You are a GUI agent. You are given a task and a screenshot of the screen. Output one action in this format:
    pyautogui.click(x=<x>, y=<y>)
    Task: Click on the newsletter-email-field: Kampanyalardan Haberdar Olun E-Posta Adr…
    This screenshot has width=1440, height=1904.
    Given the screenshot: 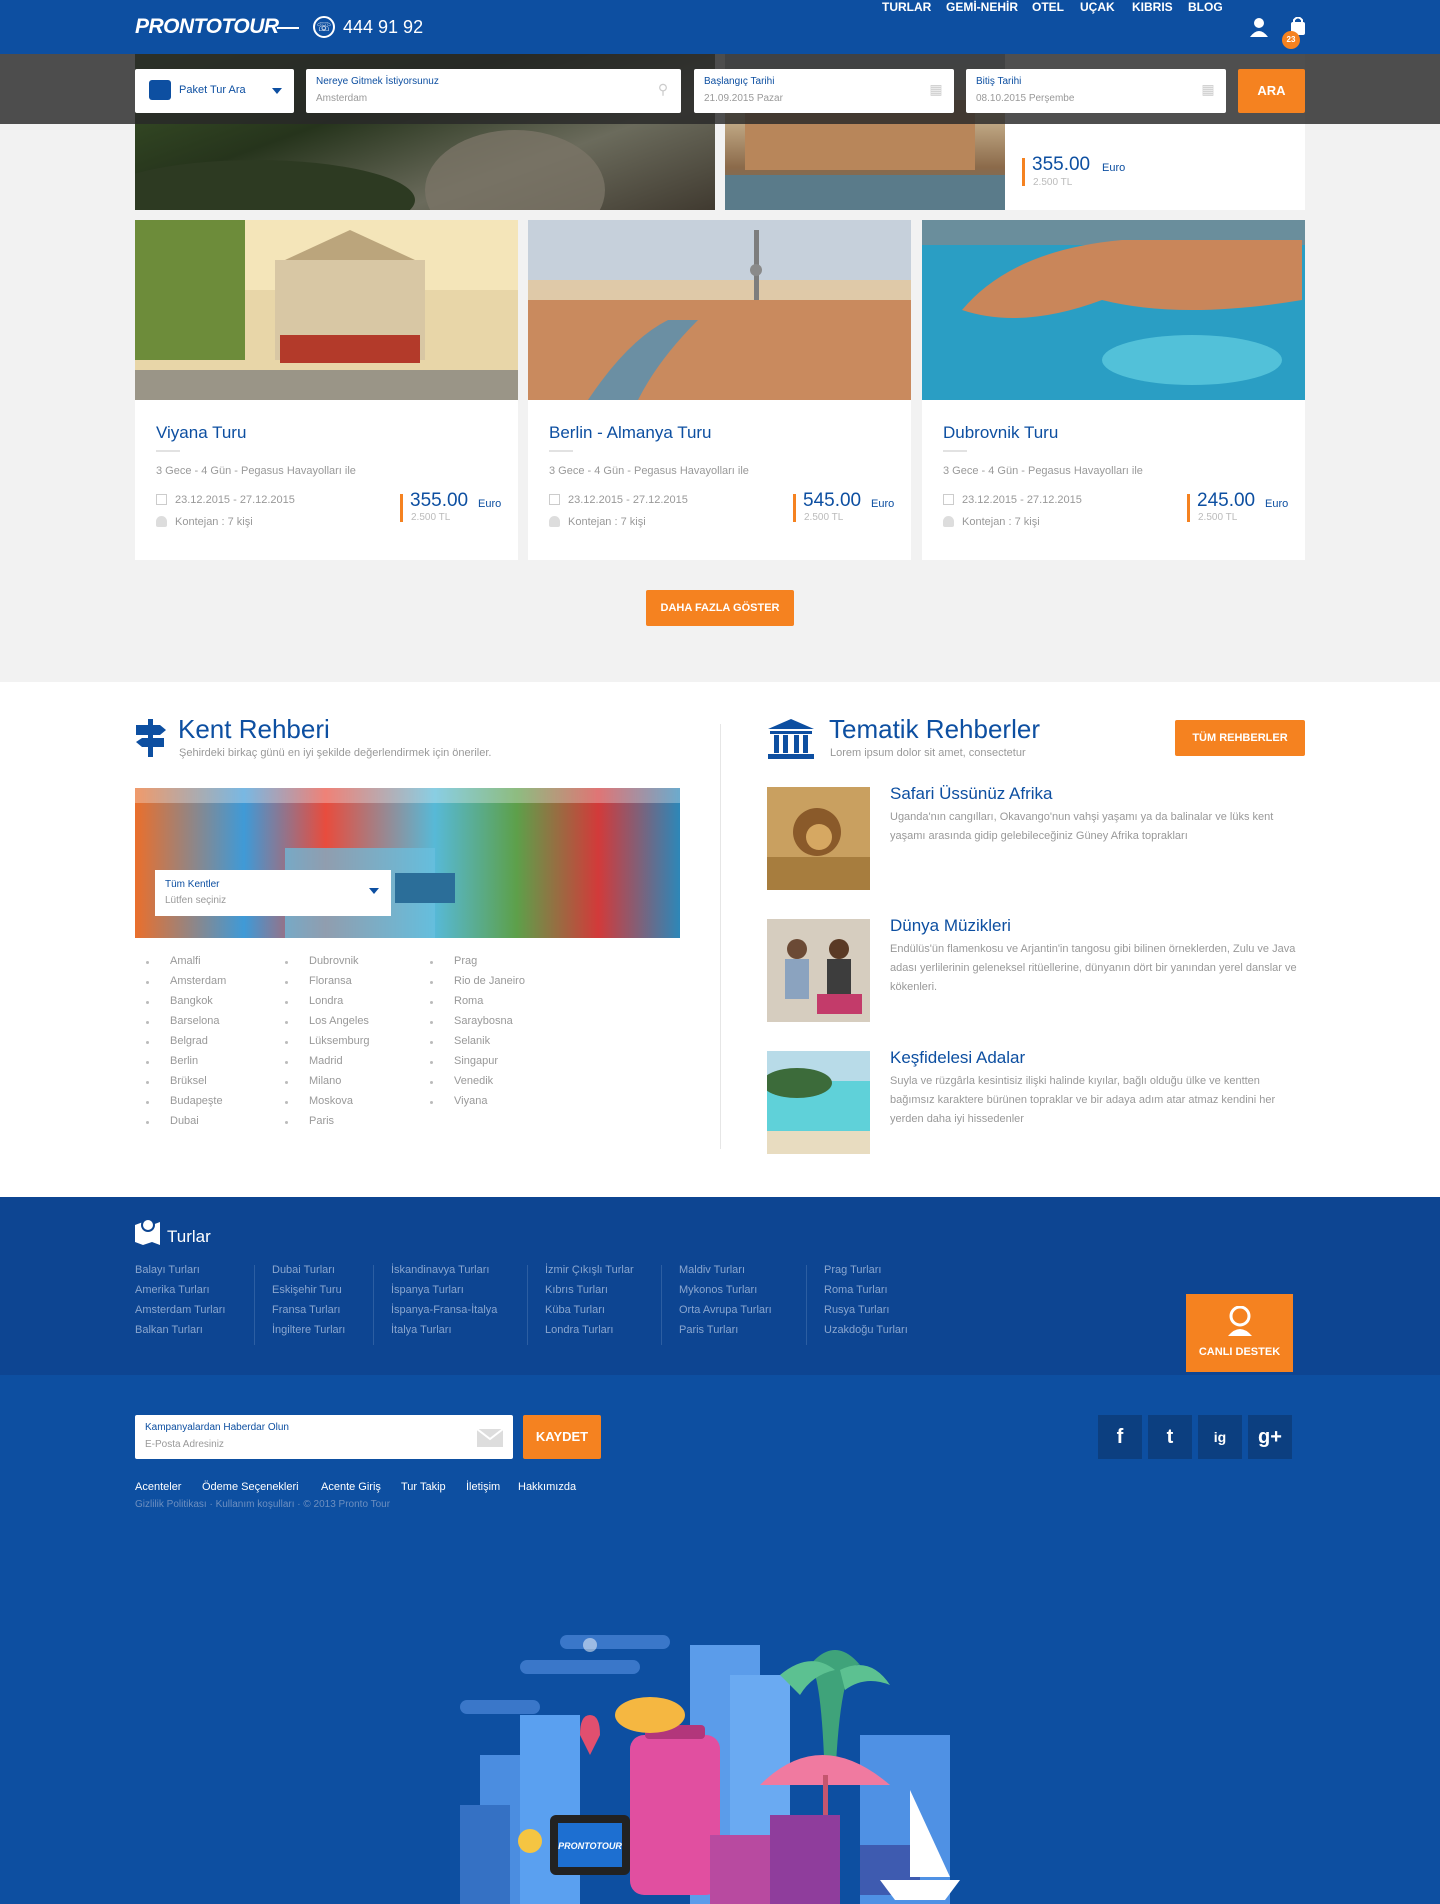 What is the action you would take?
    pyautogui.click(x=324, y=1437)
    